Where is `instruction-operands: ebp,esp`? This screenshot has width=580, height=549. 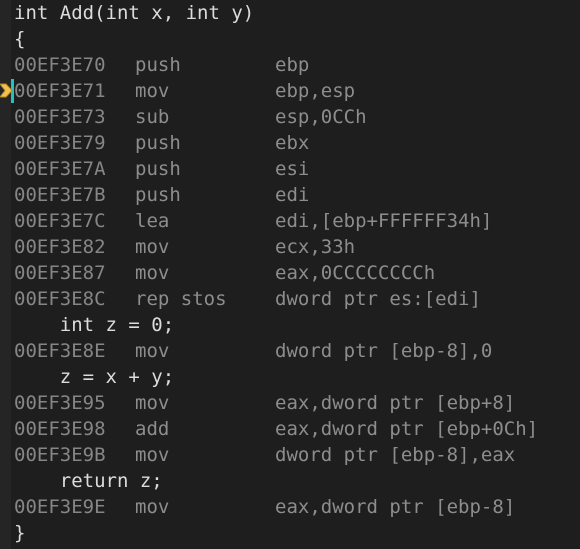
instruction-operands: ebp,esp is located at coordinates (315, 91).